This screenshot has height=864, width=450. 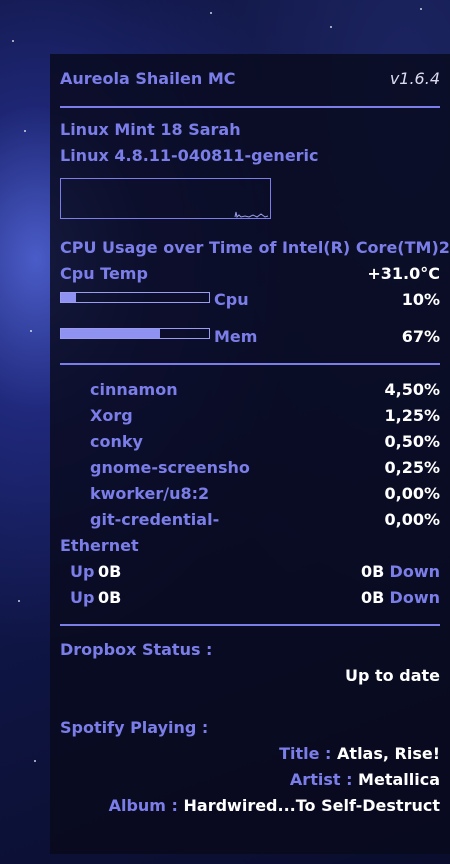 I want to click on process-value: 0,25%, so click(x=412, y=467).